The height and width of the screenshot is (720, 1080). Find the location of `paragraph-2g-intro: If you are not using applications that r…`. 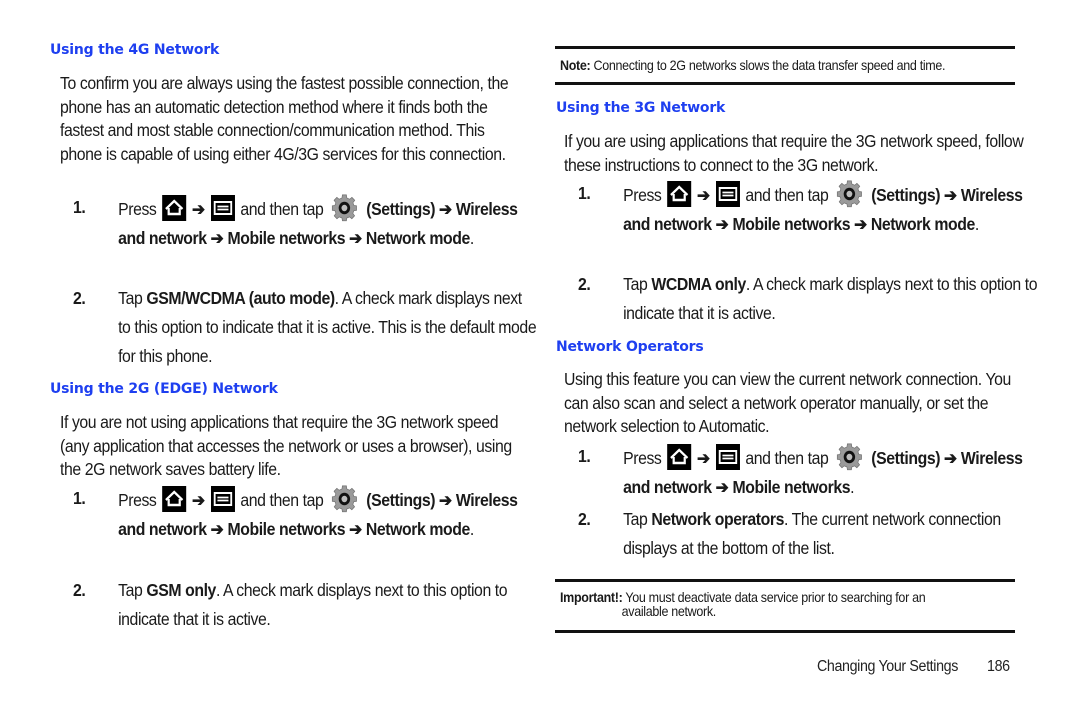

paragraph-2g-intro: If you are not using applications that r… is located at coordinates (286, 445).